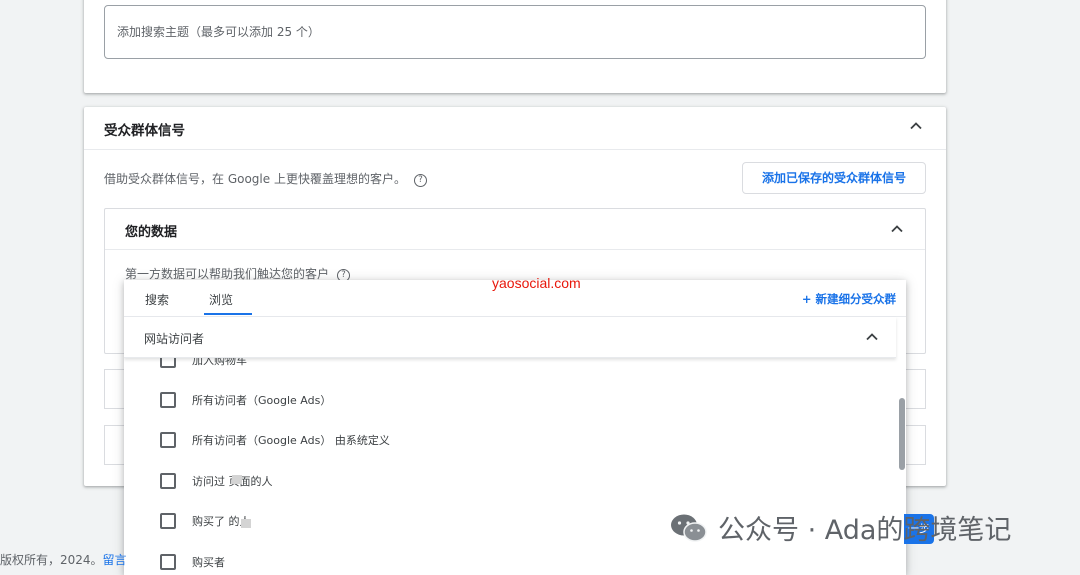 This screenshot has width=1080, height=575. I want to click on website-visitors-header: 网站访问者, so click(510, 337).